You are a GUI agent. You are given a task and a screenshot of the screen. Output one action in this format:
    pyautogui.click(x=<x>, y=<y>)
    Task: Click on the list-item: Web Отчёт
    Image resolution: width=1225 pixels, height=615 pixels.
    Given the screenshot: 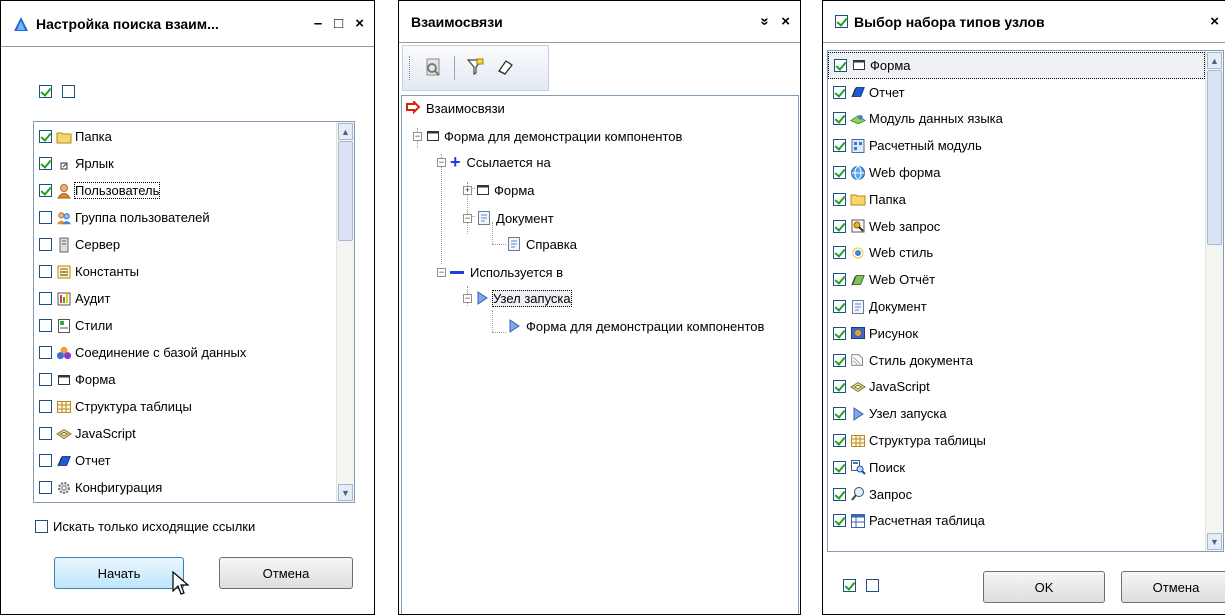 What is the action you would take?
    pyautogui.click(x=1025, y=279)
    